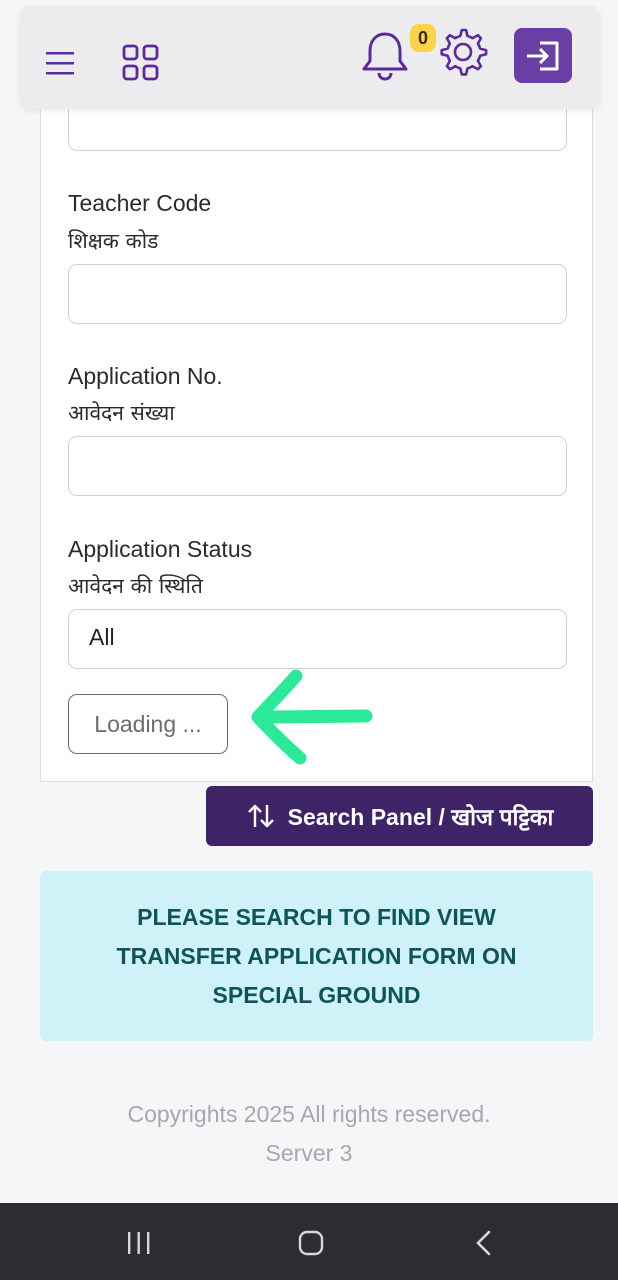 This screenshot has width=618, height=1280. Describe the element at coordinates (139, 1243) in the screenshot. I see `recents-icon` at that location.